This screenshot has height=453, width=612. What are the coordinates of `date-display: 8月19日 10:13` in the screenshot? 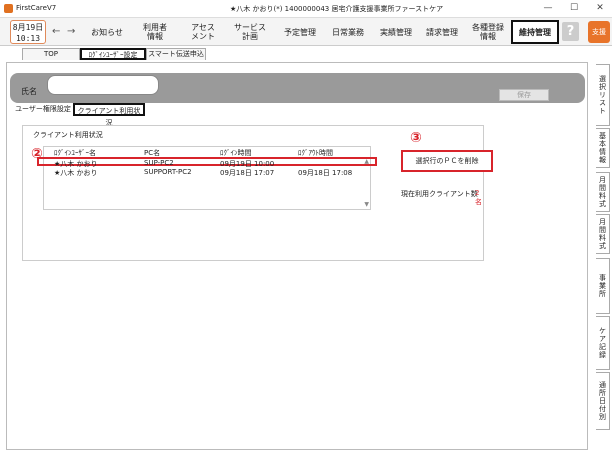 It's located at (28, 32).